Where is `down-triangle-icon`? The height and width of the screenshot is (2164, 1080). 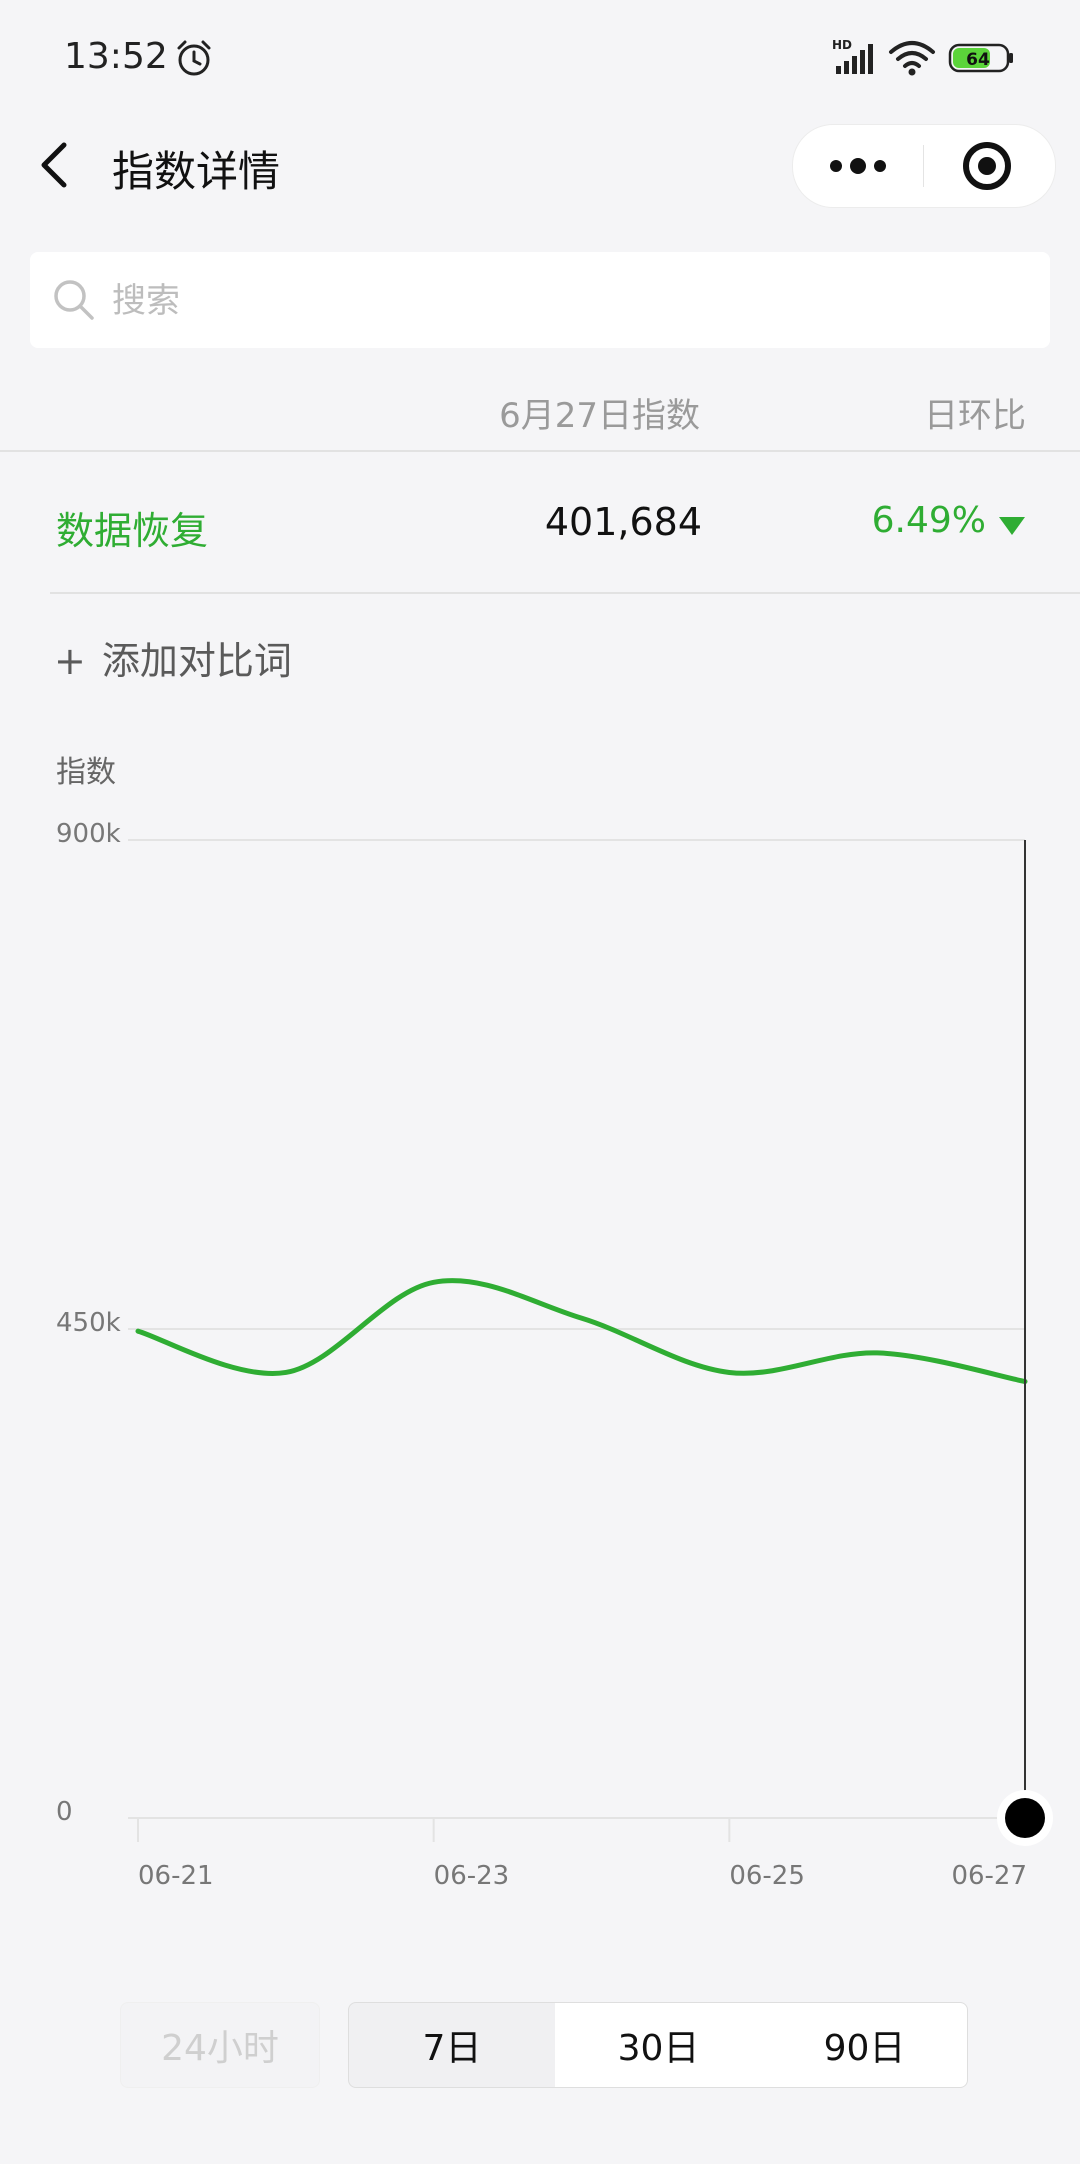
down-triangle-icon is located at coordinates (1012, 526).